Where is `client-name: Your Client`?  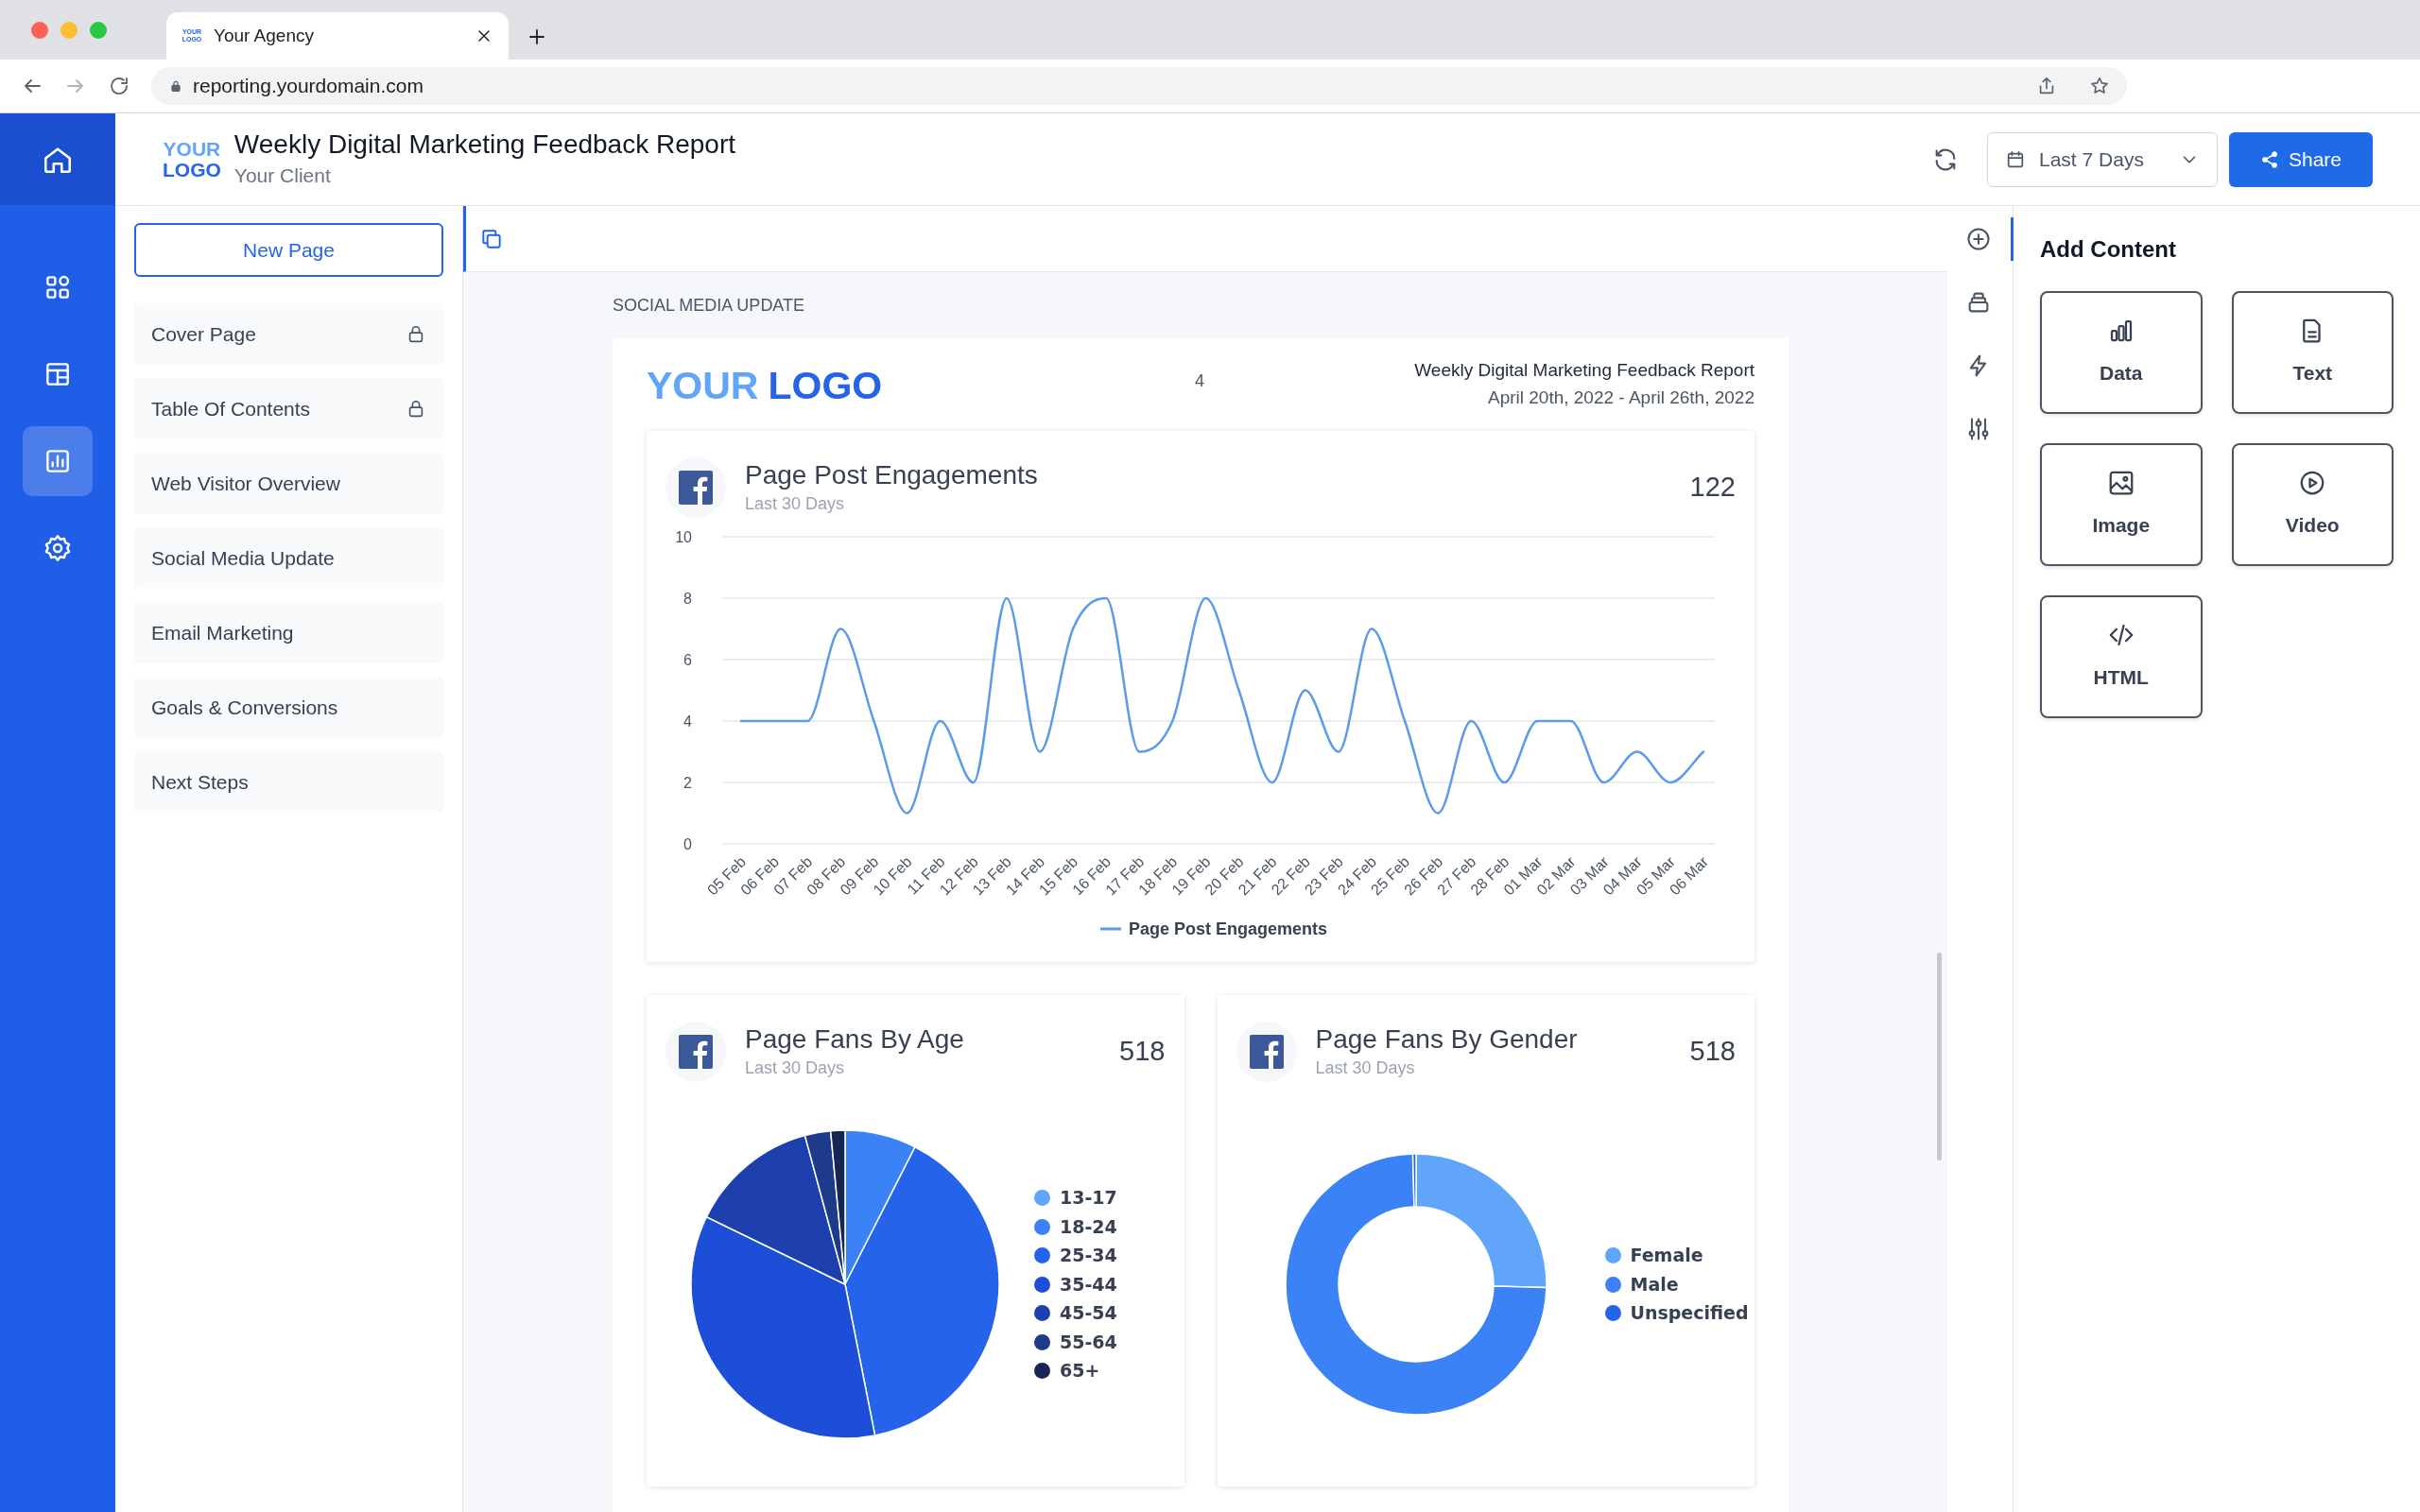
client-name: Your Client is located at coordinates (282, 175).